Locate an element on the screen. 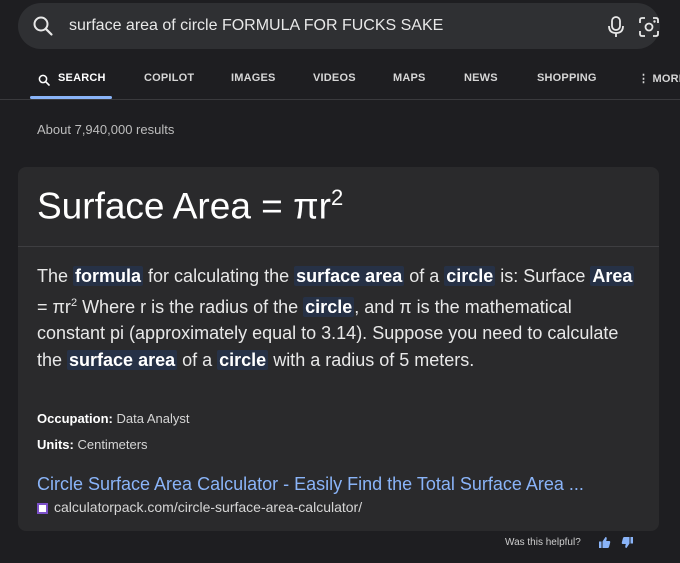 This screenshot has width=680, height=563. tabs-divider is located at coordinates (340, 99).